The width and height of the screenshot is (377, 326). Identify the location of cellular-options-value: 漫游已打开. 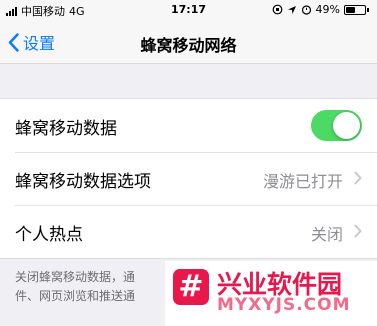
(302, 181).